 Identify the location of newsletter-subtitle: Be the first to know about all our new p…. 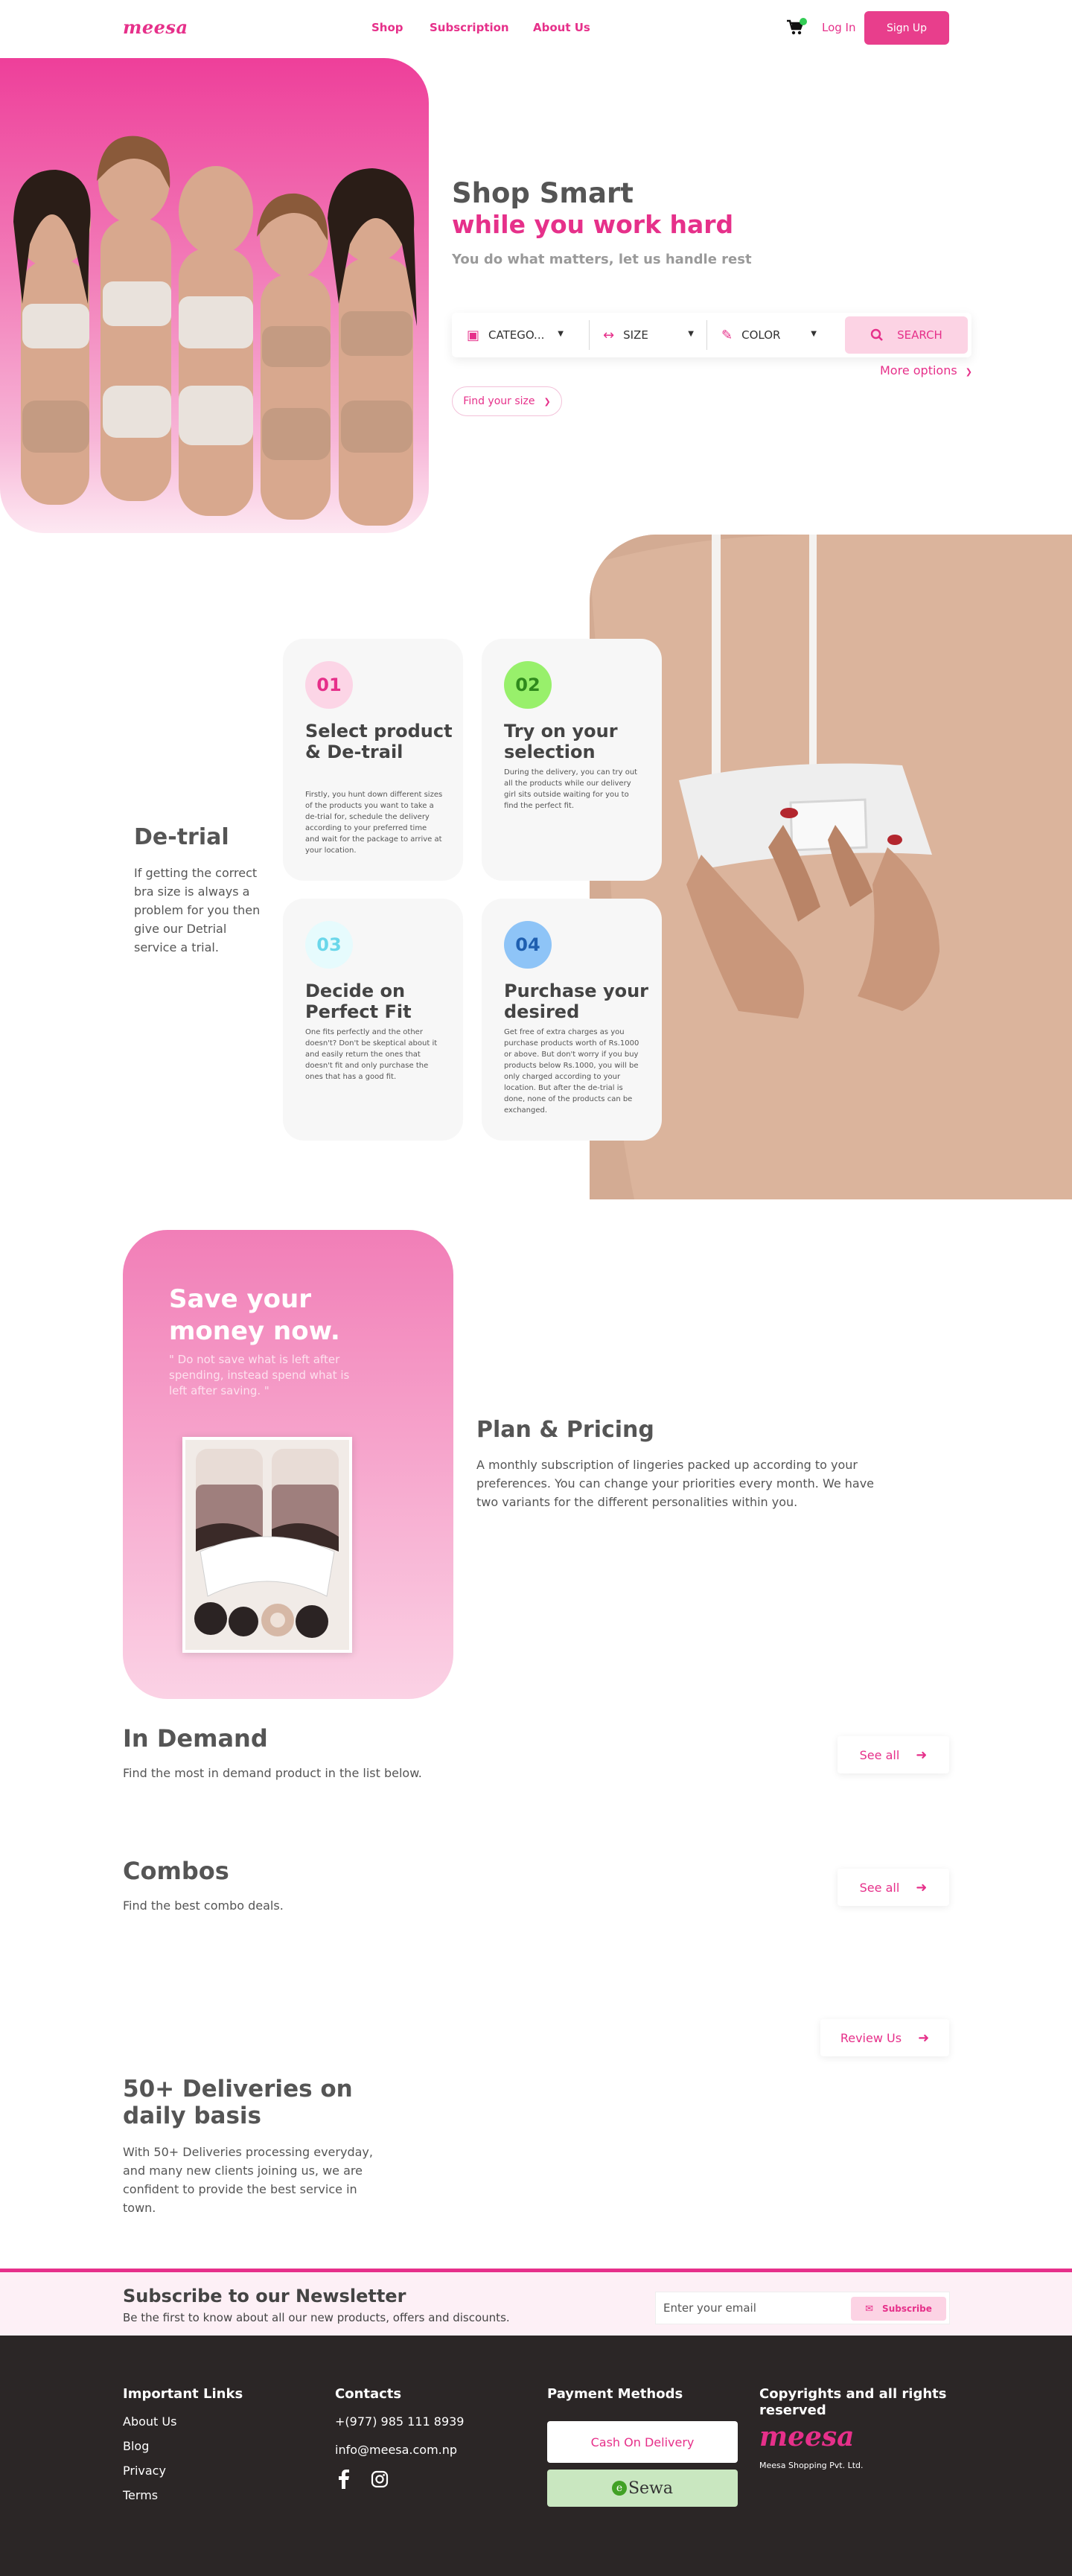
(317, 2317).